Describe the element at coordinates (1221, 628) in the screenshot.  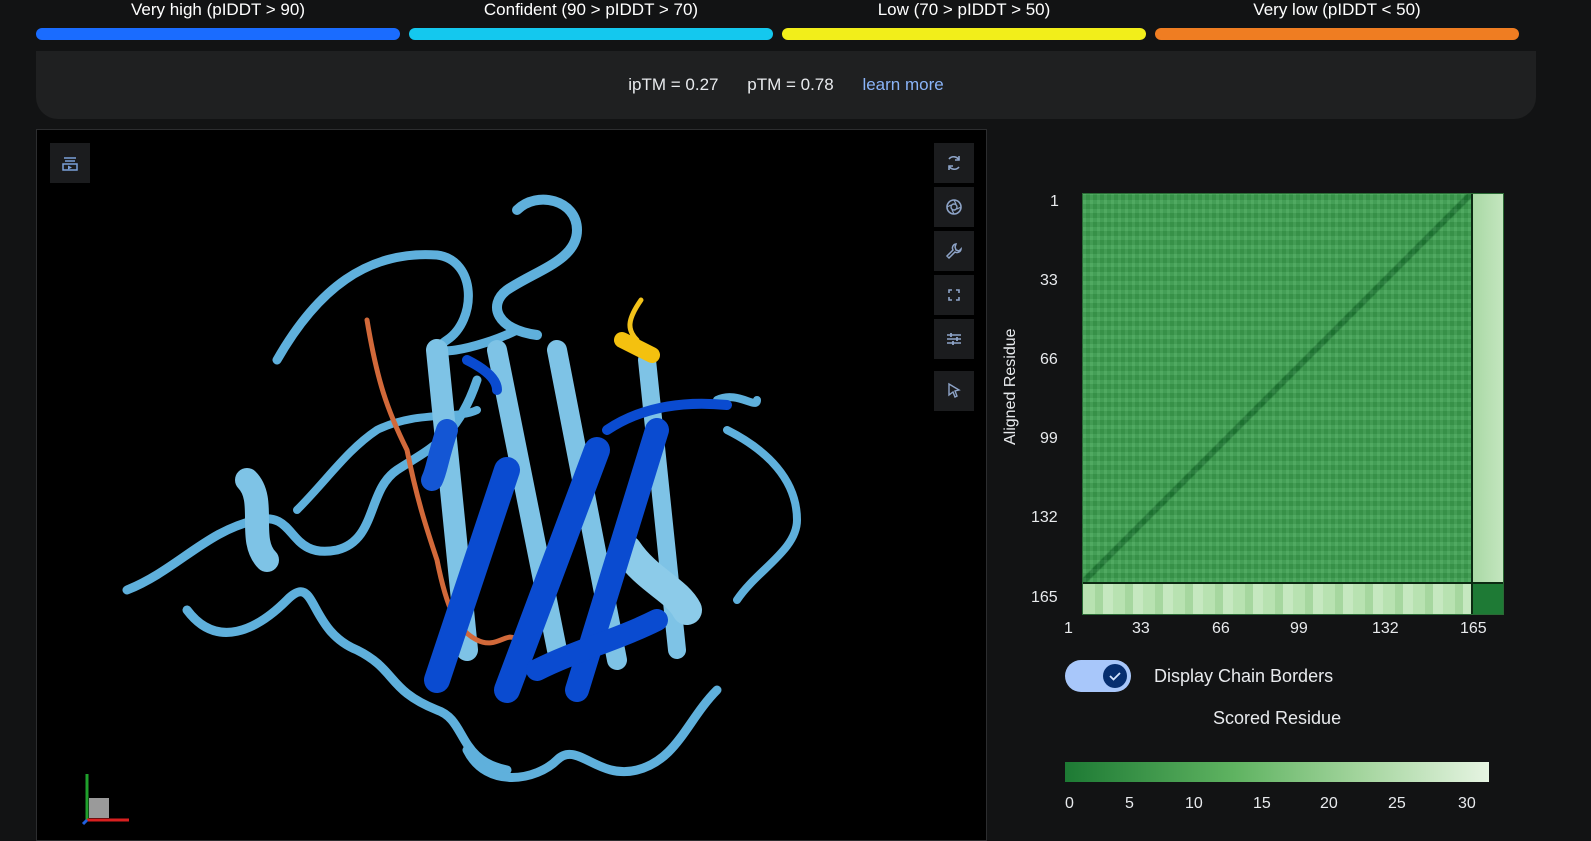
I see `x-tick: 66` at that location.